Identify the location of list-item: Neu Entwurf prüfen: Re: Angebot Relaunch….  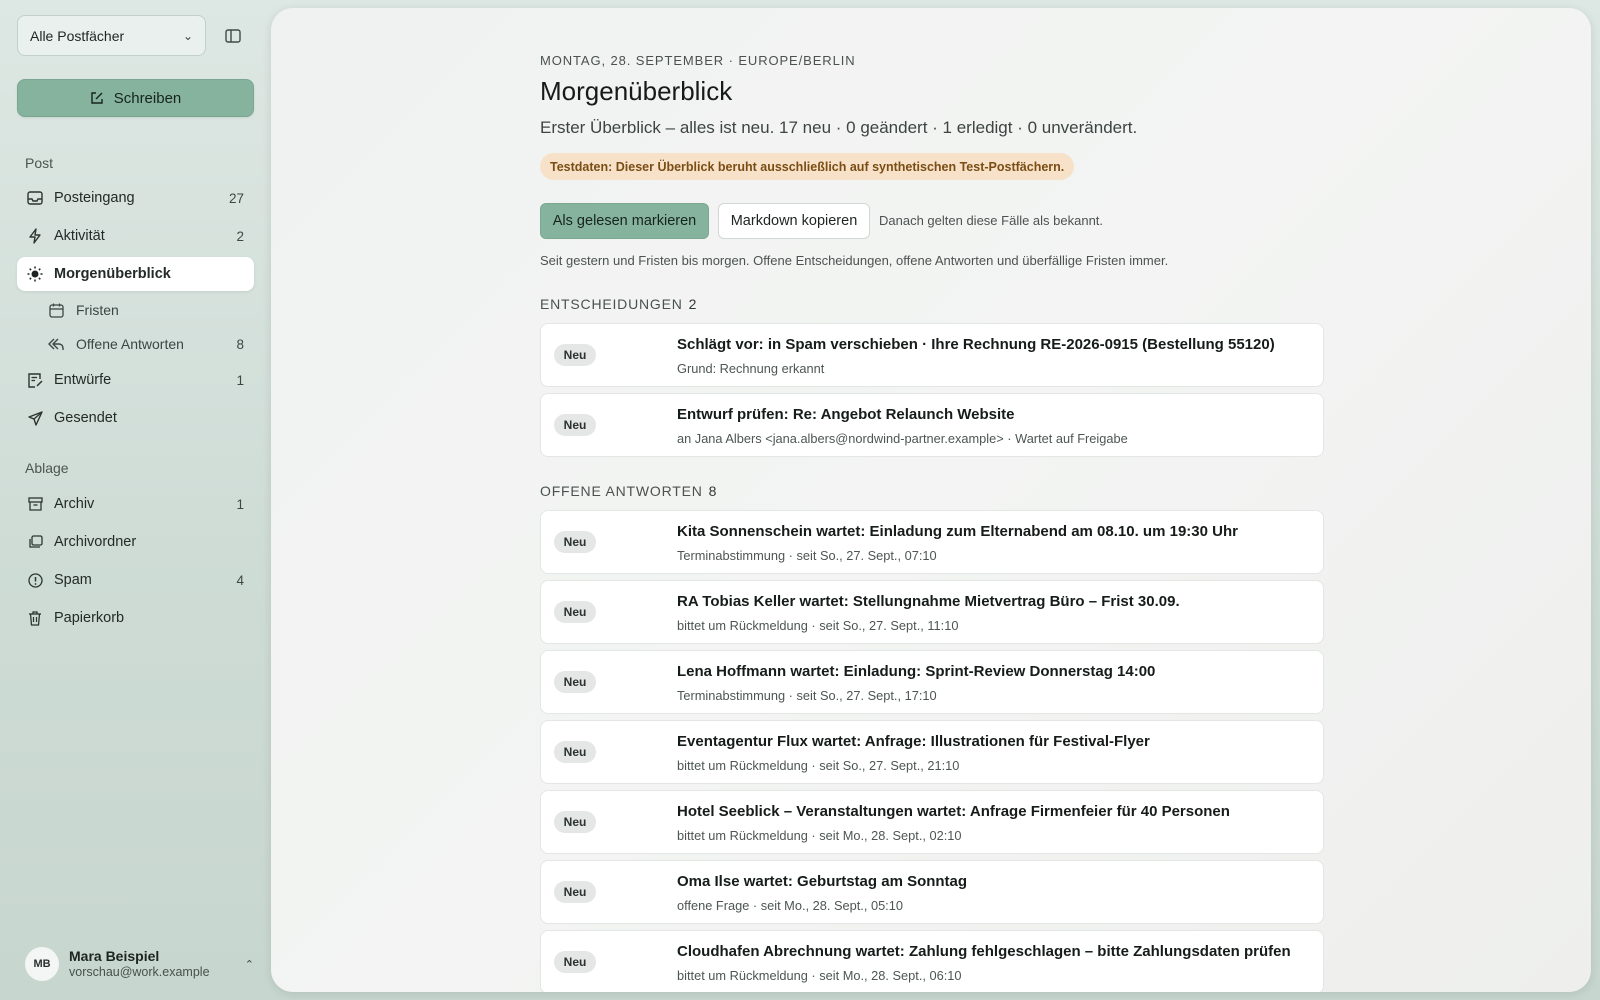
(932, 425).